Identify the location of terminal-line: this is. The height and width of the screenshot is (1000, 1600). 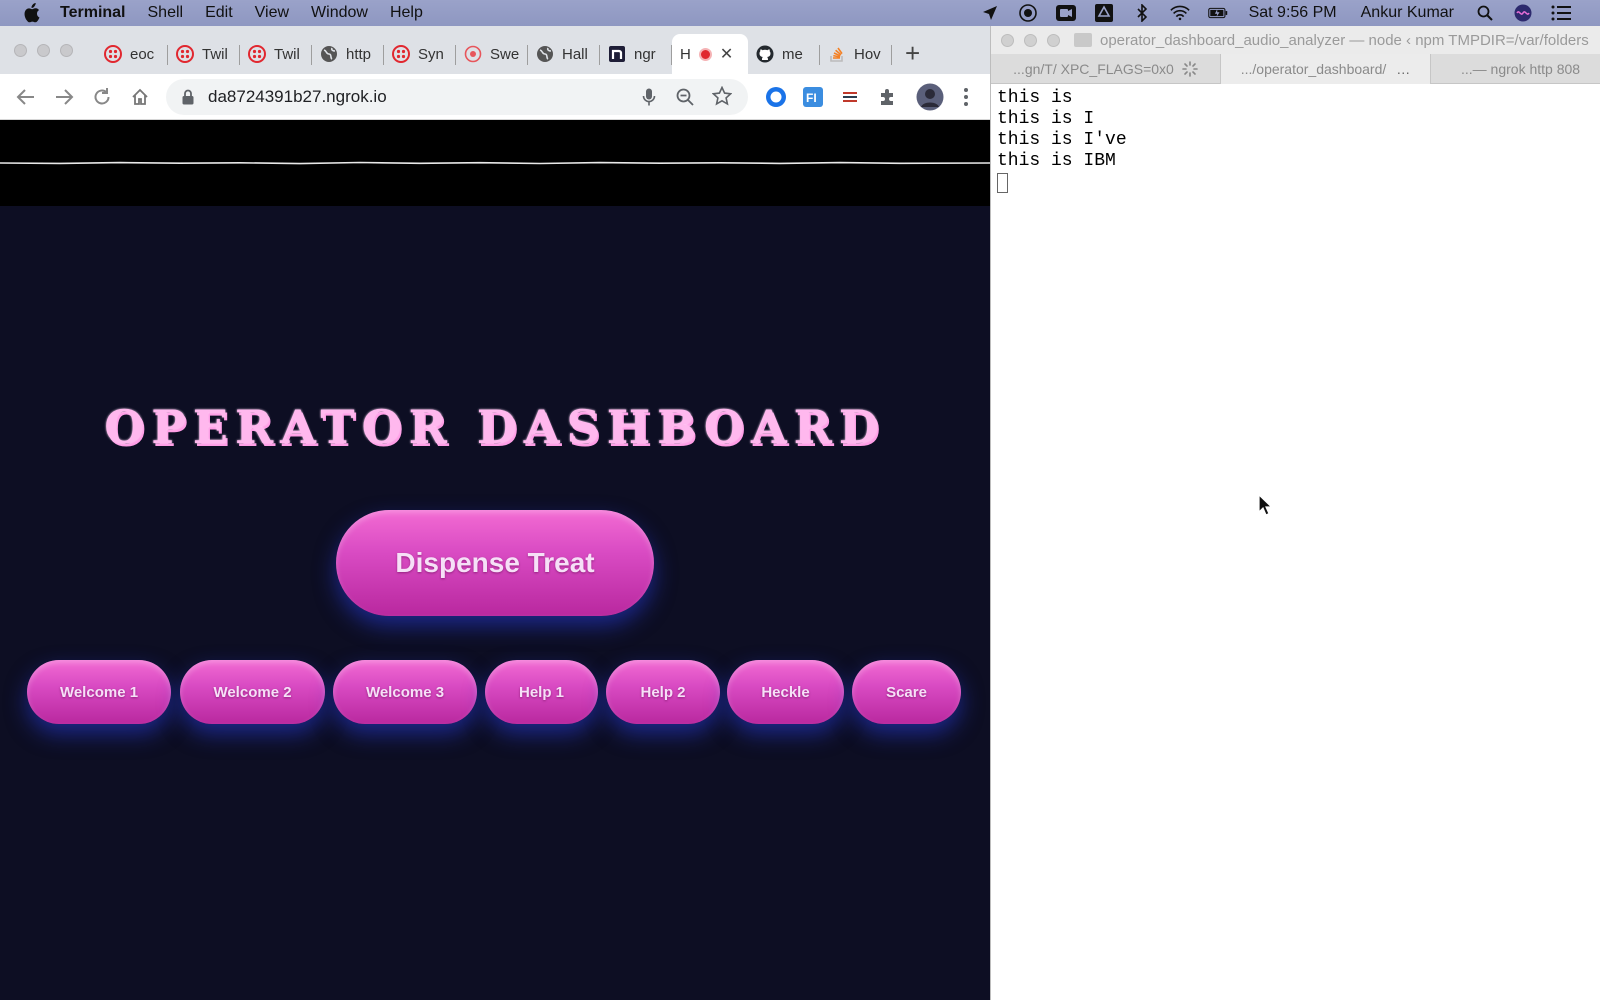
(1035, 98).